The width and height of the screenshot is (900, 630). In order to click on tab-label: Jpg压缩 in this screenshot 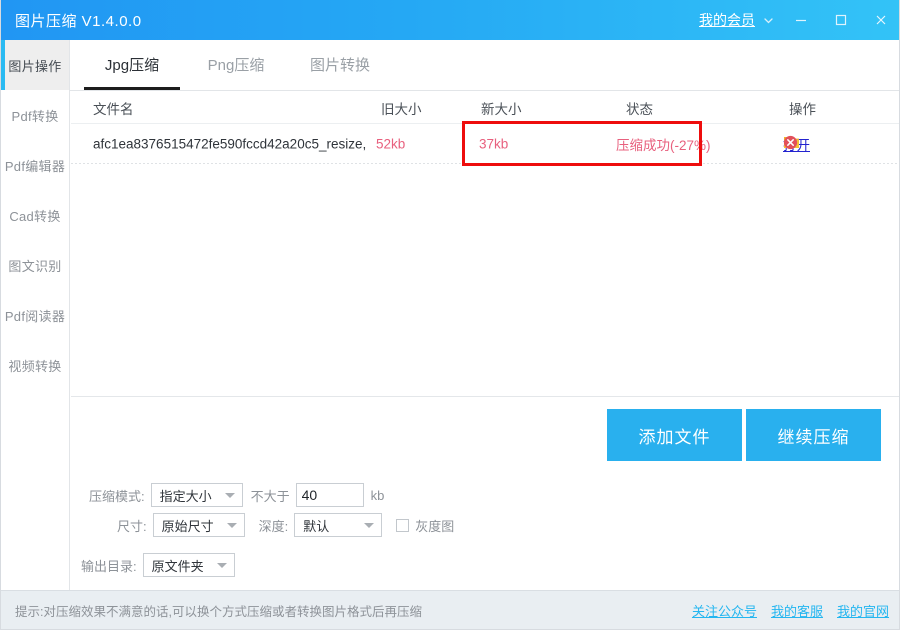, I will do `click(132, 65)`.